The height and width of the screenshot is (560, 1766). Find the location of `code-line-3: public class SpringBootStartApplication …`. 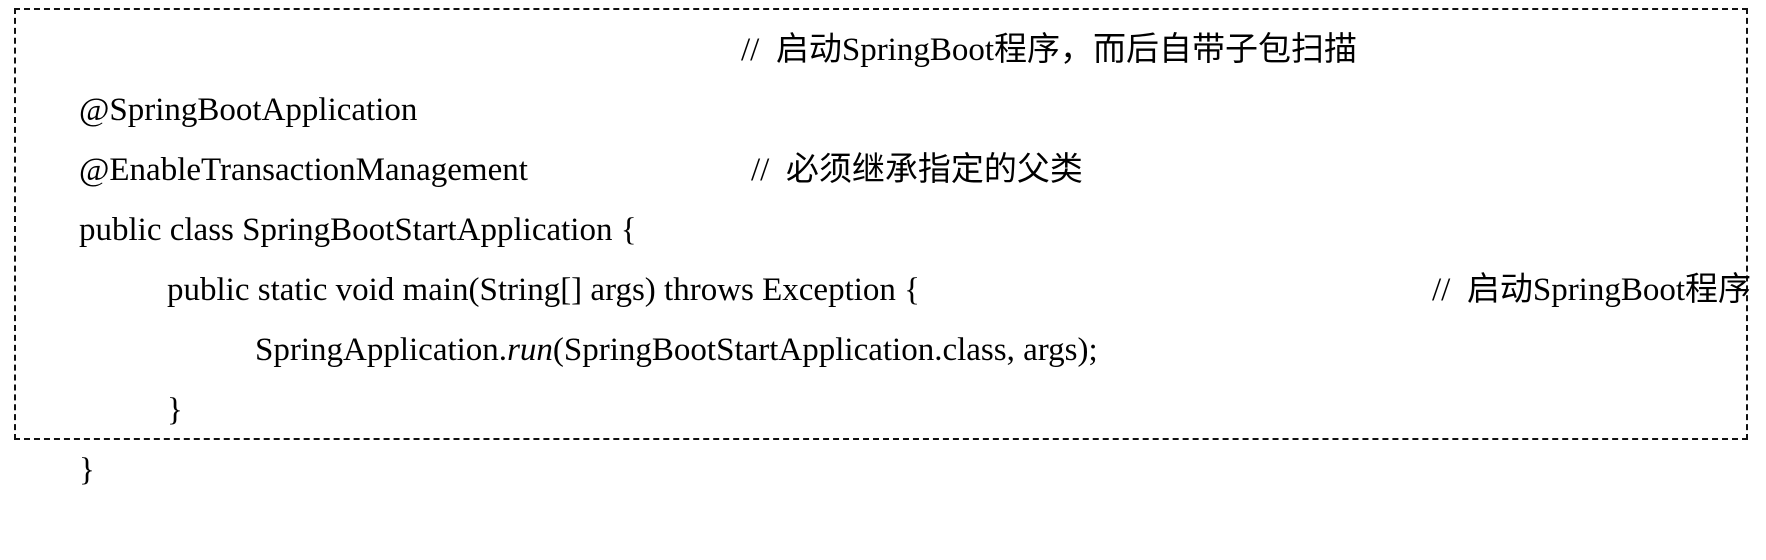

code-line-3: public class SpringBootStartApplication … is located at coordinates (564, 194).